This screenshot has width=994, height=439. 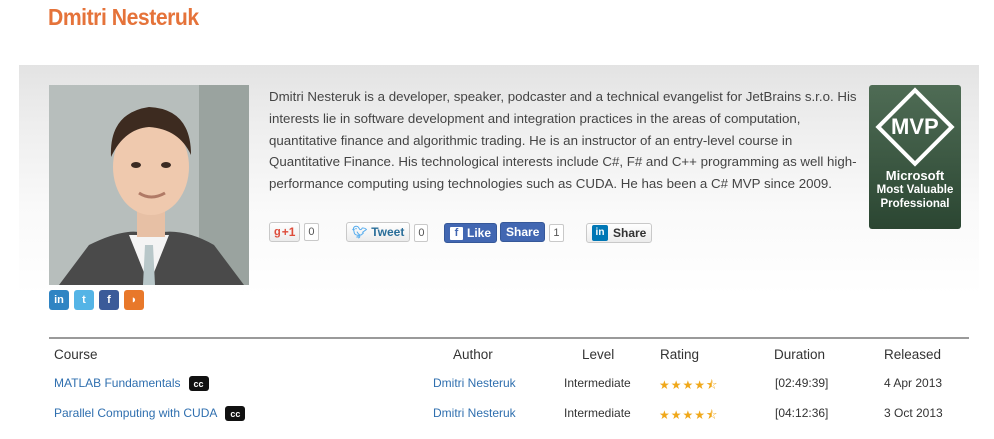 I want to click on released-cell: 3 Oct 2013, so click(x=913, y=413).